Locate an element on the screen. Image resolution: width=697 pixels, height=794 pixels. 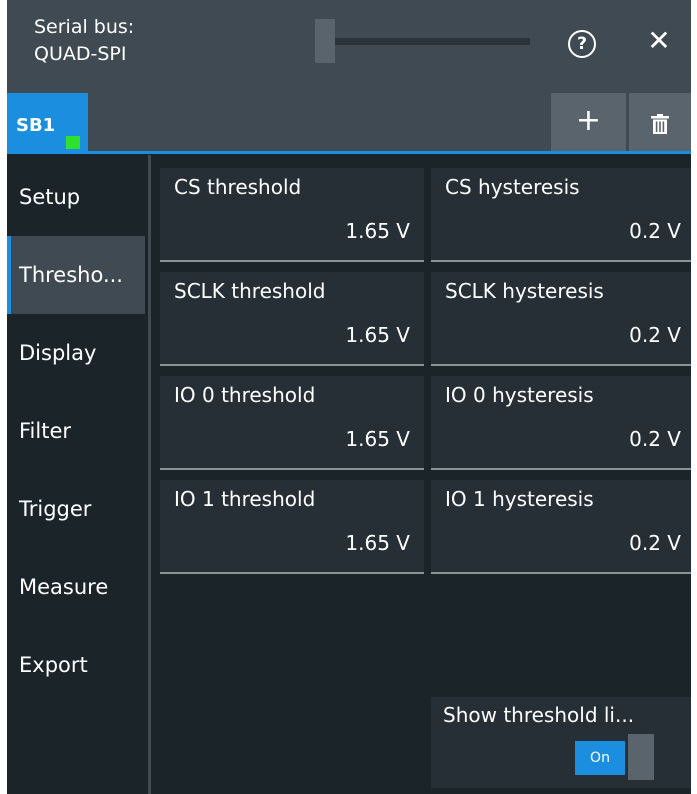
io0-hysteresis-field: IO 0 hysteresis 0.2 V is located at coordinates (561, 423).